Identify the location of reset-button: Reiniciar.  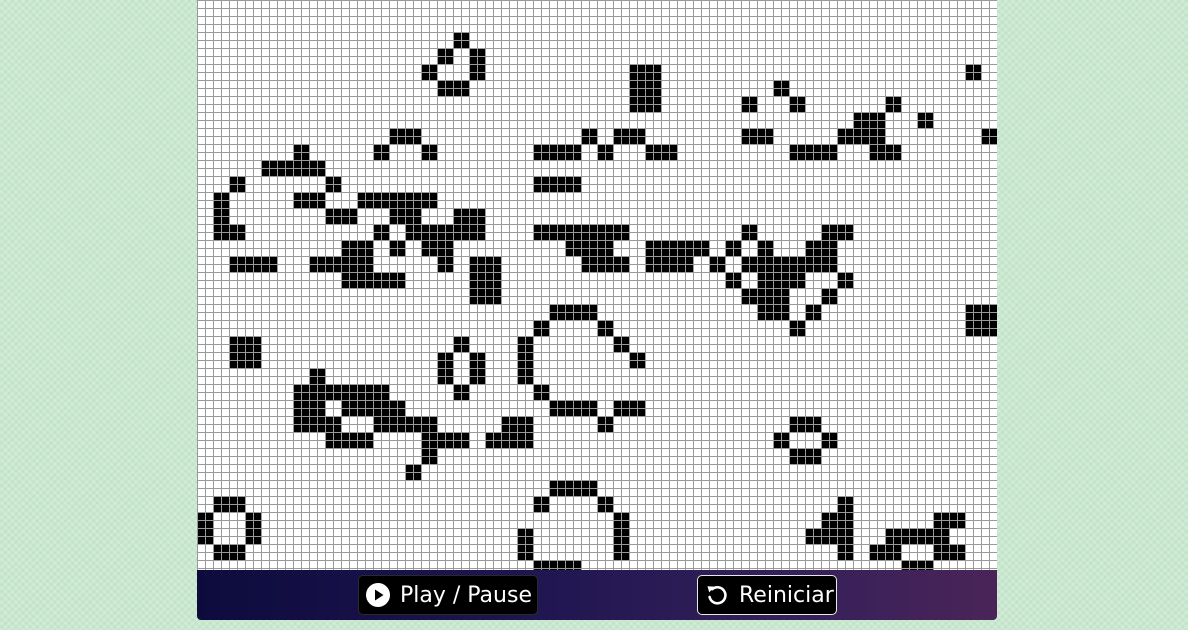
(767, 595).